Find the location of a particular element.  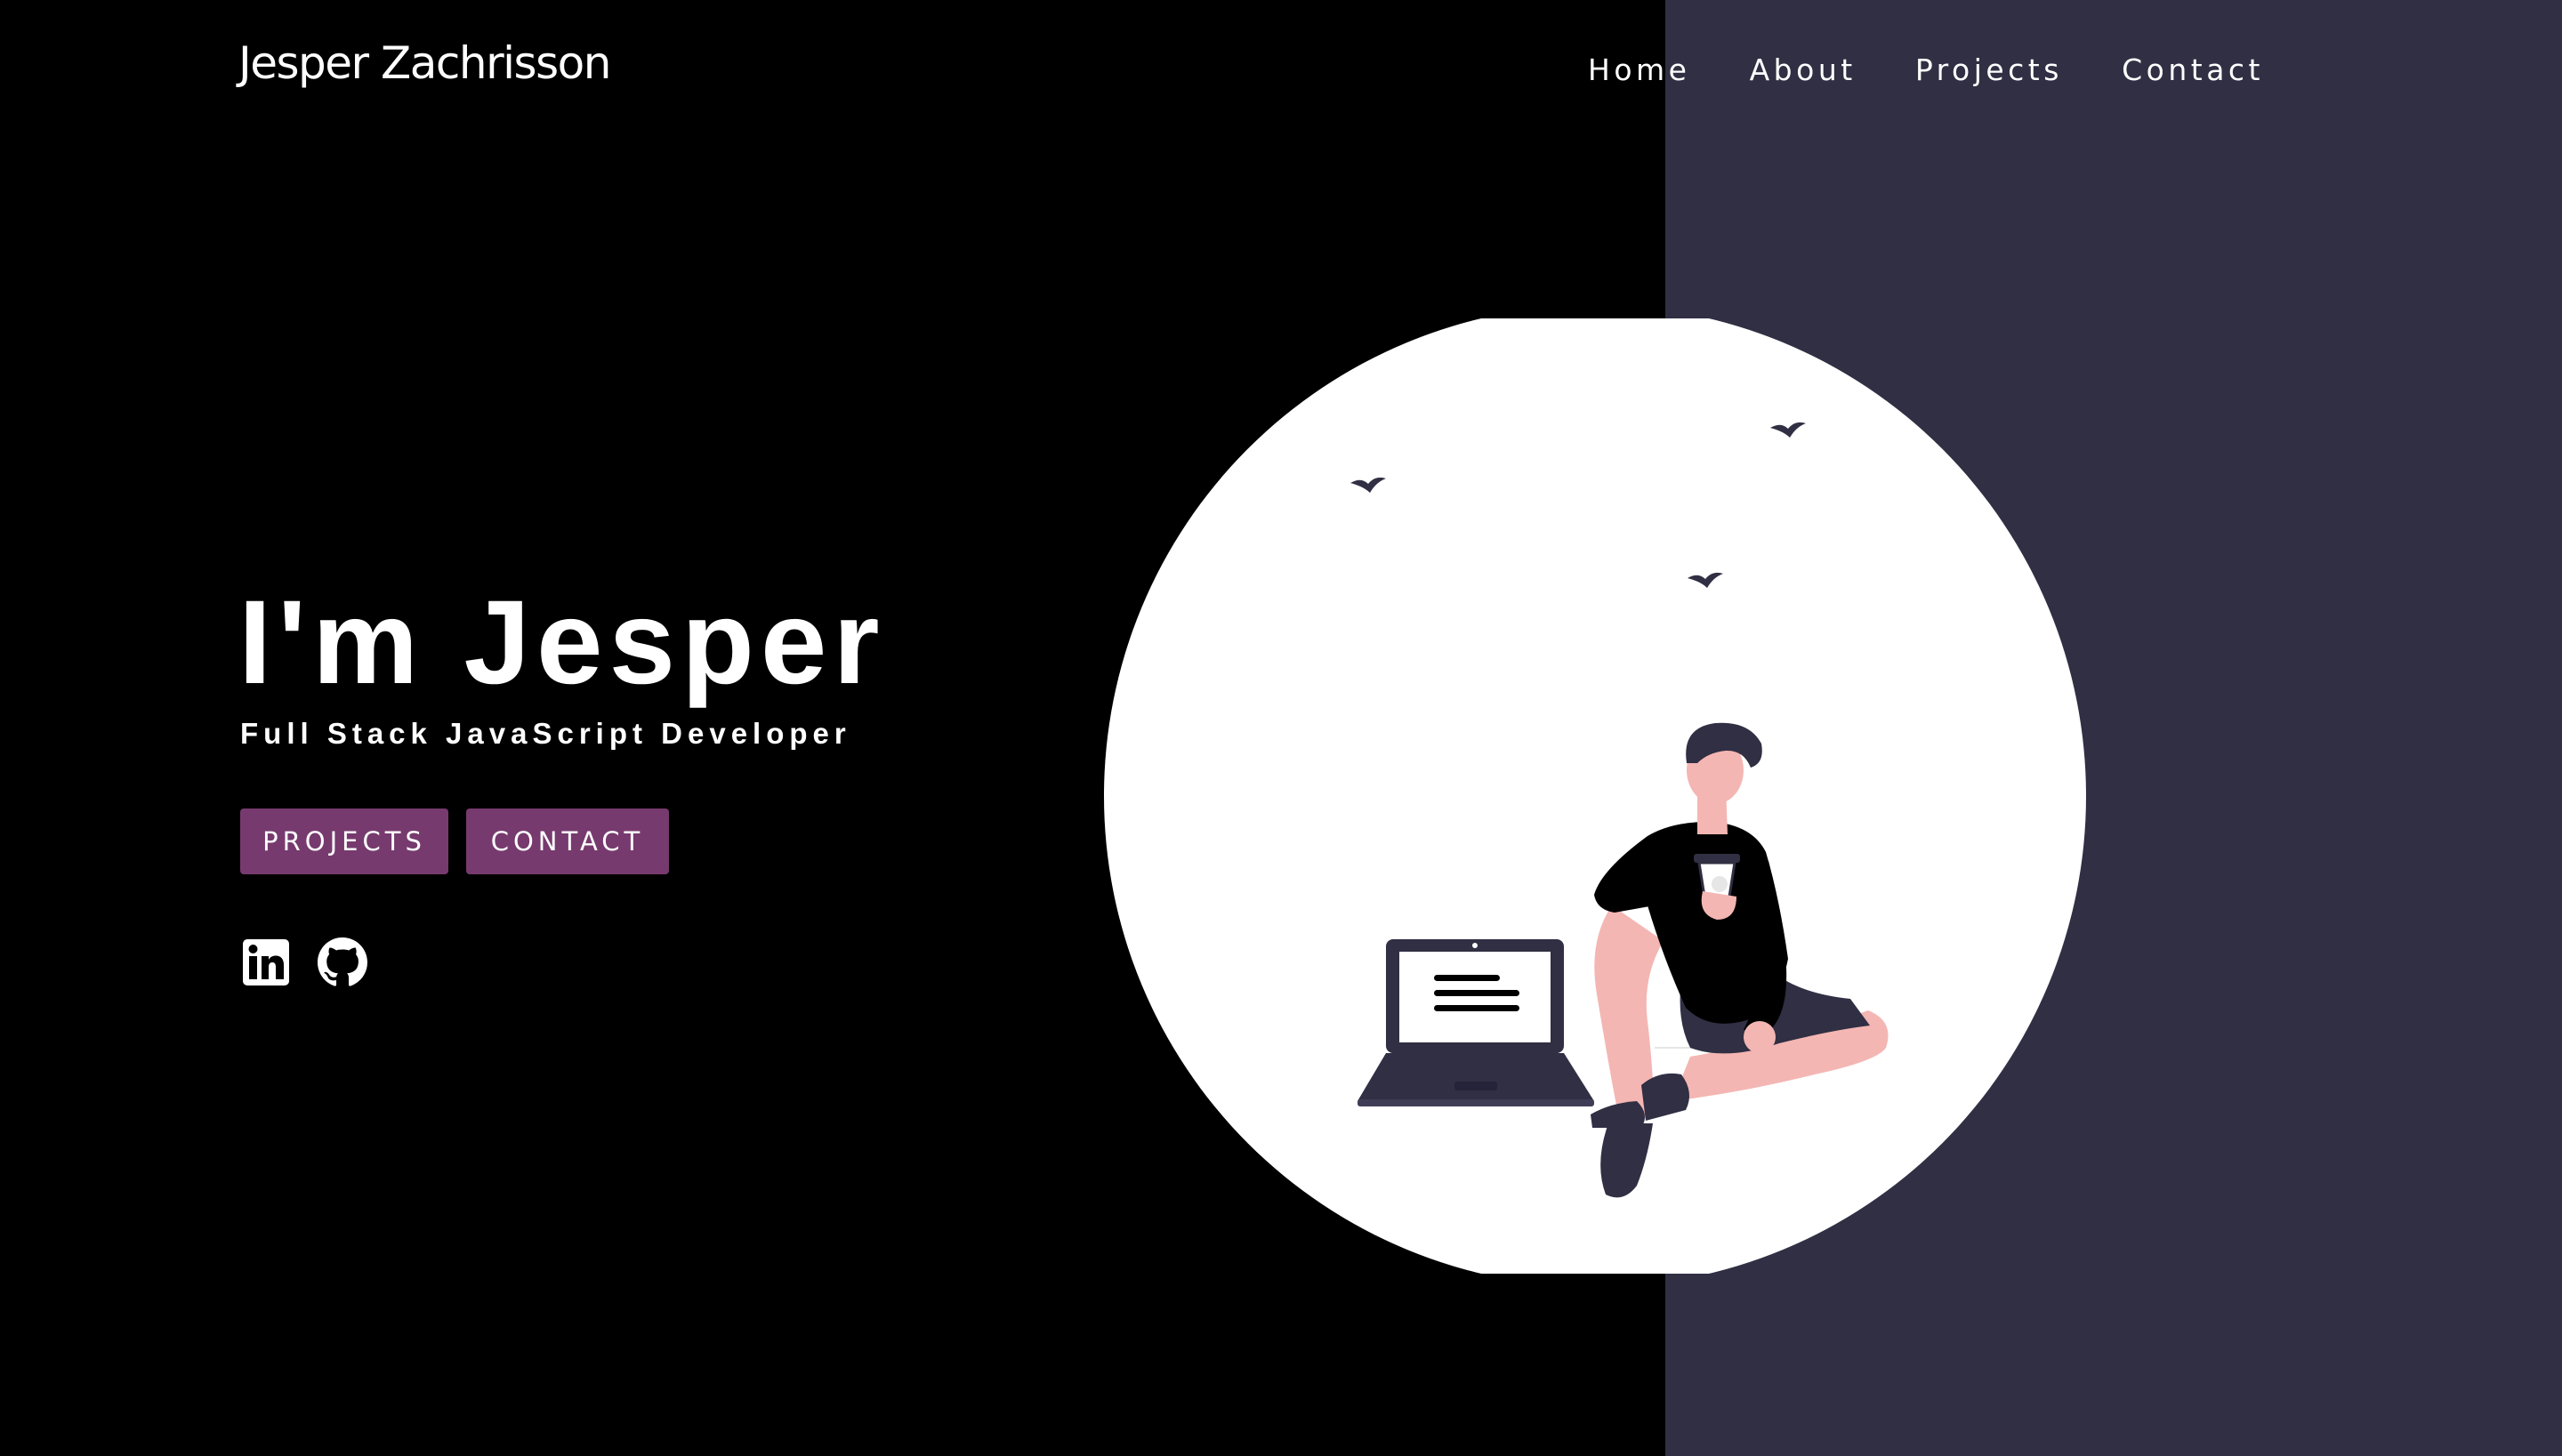

contact-button: CONTACT is located at coordinates (567, 841).